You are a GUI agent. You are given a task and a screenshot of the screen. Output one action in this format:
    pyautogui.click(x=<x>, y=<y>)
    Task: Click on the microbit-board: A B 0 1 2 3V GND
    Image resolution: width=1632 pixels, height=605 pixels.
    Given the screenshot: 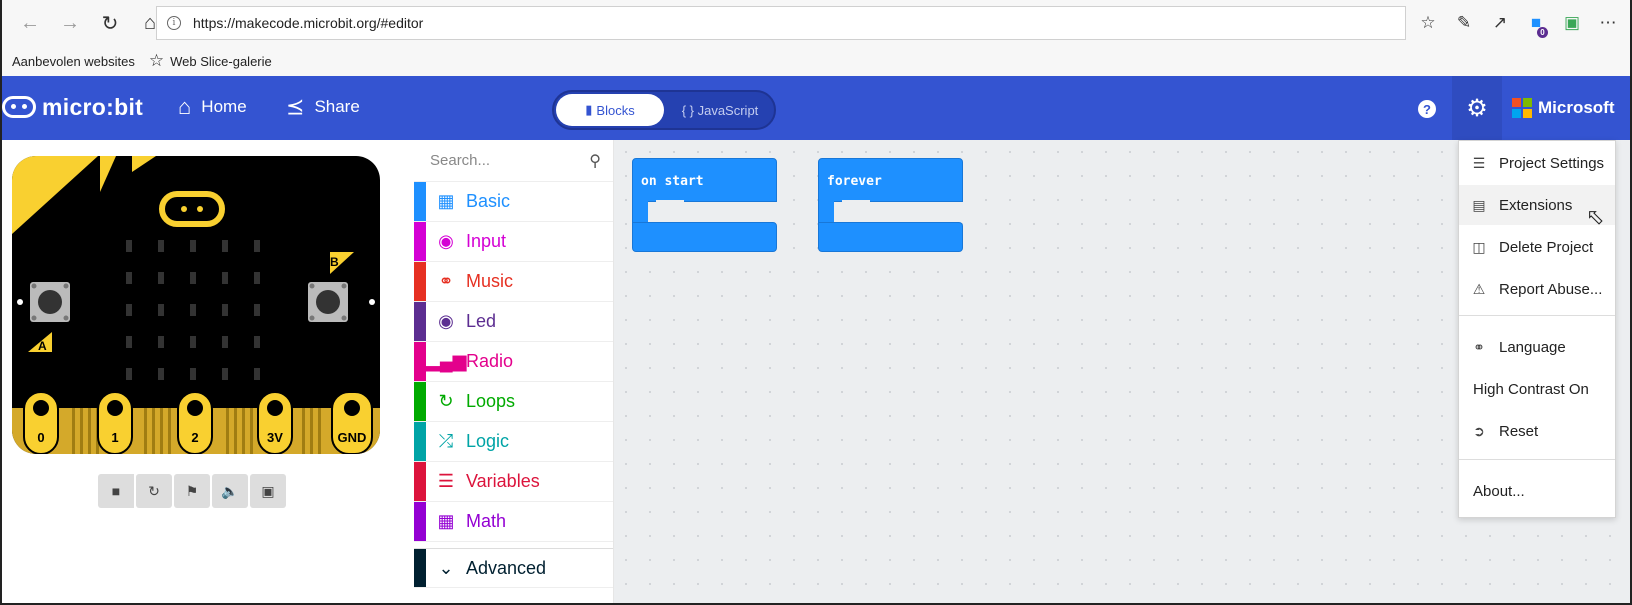 What is the action you would take?
    pyautogui.click(x=196, y=305)
    